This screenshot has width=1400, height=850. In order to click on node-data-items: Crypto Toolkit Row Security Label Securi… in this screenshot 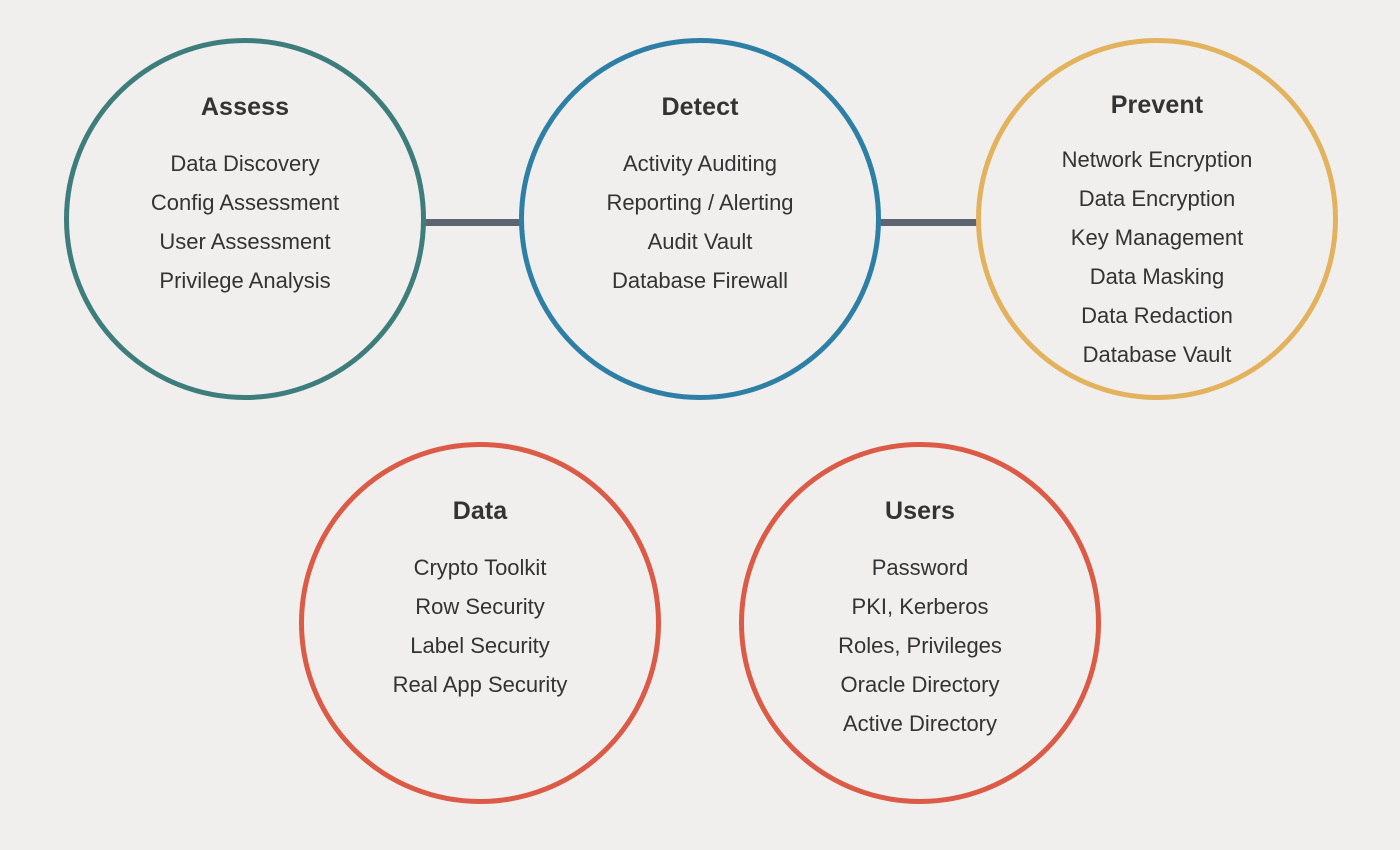, I will do `click(480, 626)`.